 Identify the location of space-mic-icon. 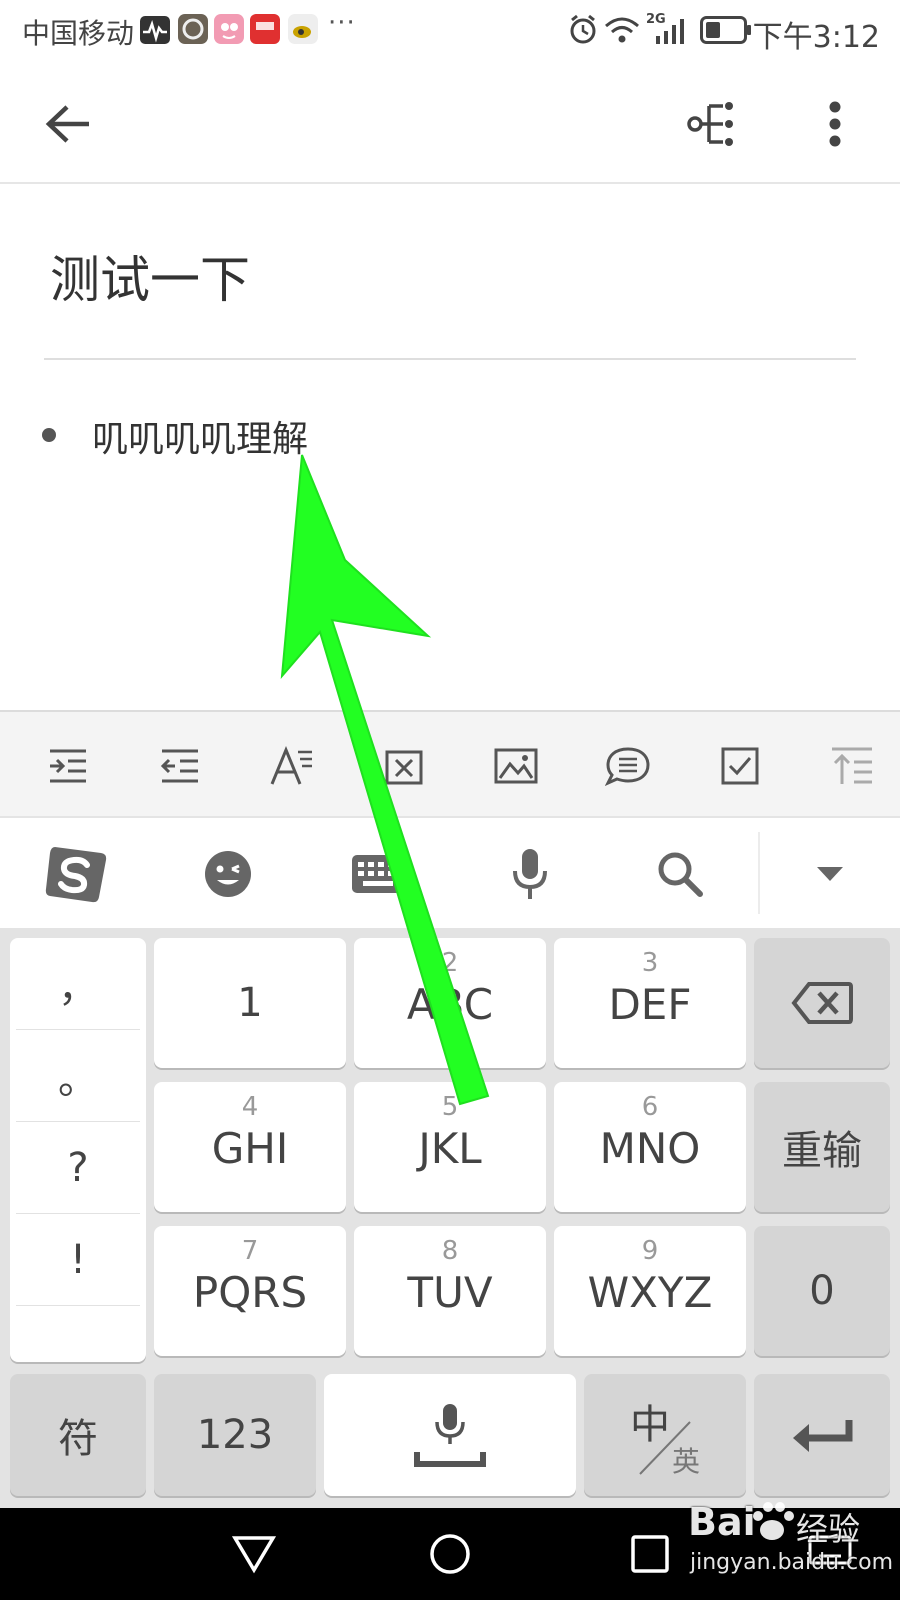
(450, 1435).